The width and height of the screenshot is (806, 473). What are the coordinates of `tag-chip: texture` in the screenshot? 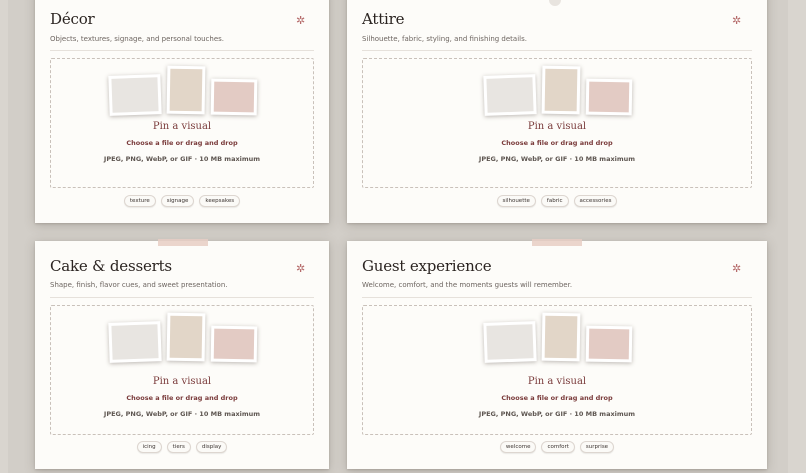 It's located at (139, 201).